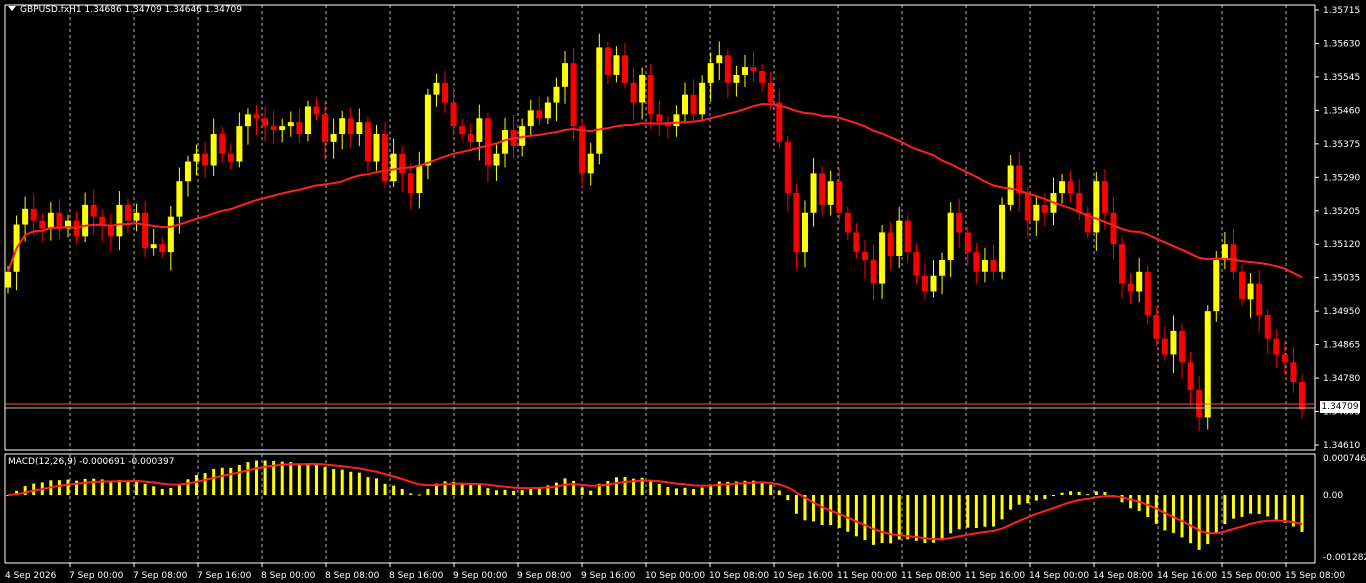  What do you see at coordinates (655, 501) in the screenshot?
I see `macd-signal-line` at bounding box center [655, 501].